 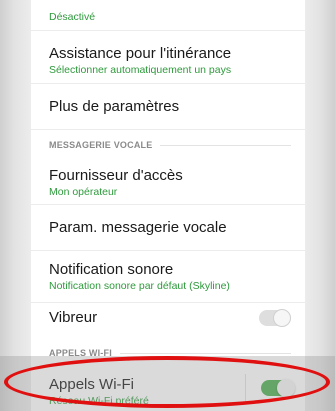 I want to click on section-header-voicemail: MESSAGERIE VOCALE, so click(x=170, y=145).